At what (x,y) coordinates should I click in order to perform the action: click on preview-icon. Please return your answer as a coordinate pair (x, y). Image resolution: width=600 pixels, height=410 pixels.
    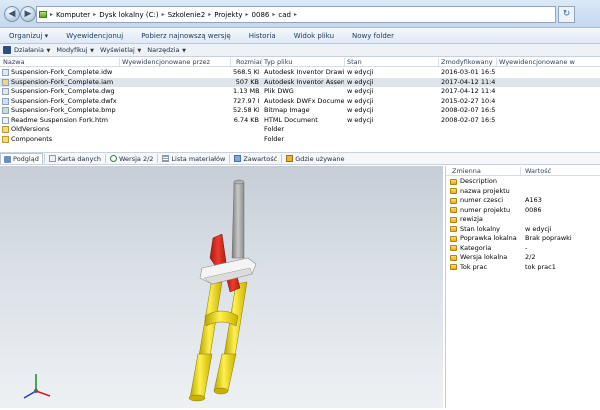
    Looking at the image, I should click on (7, 159).